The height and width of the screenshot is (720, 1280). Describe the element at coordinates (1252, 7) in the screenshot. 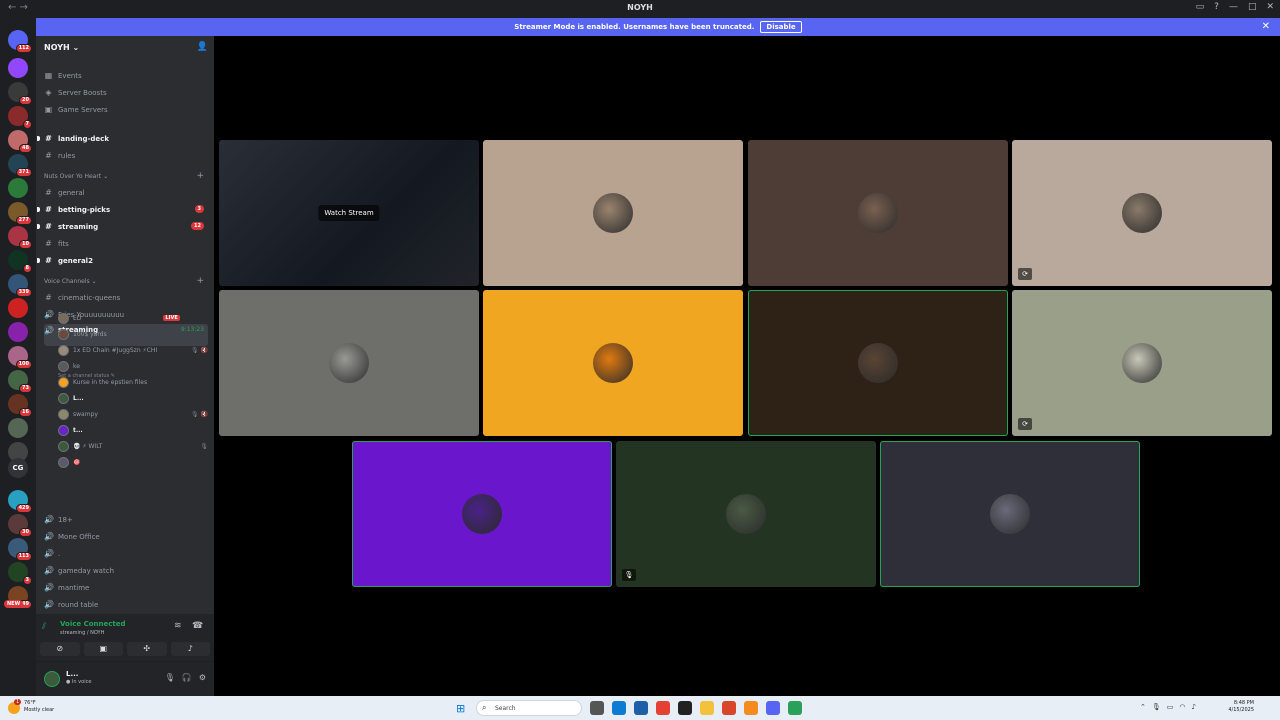

I see `maximize-icon: □` at that location.